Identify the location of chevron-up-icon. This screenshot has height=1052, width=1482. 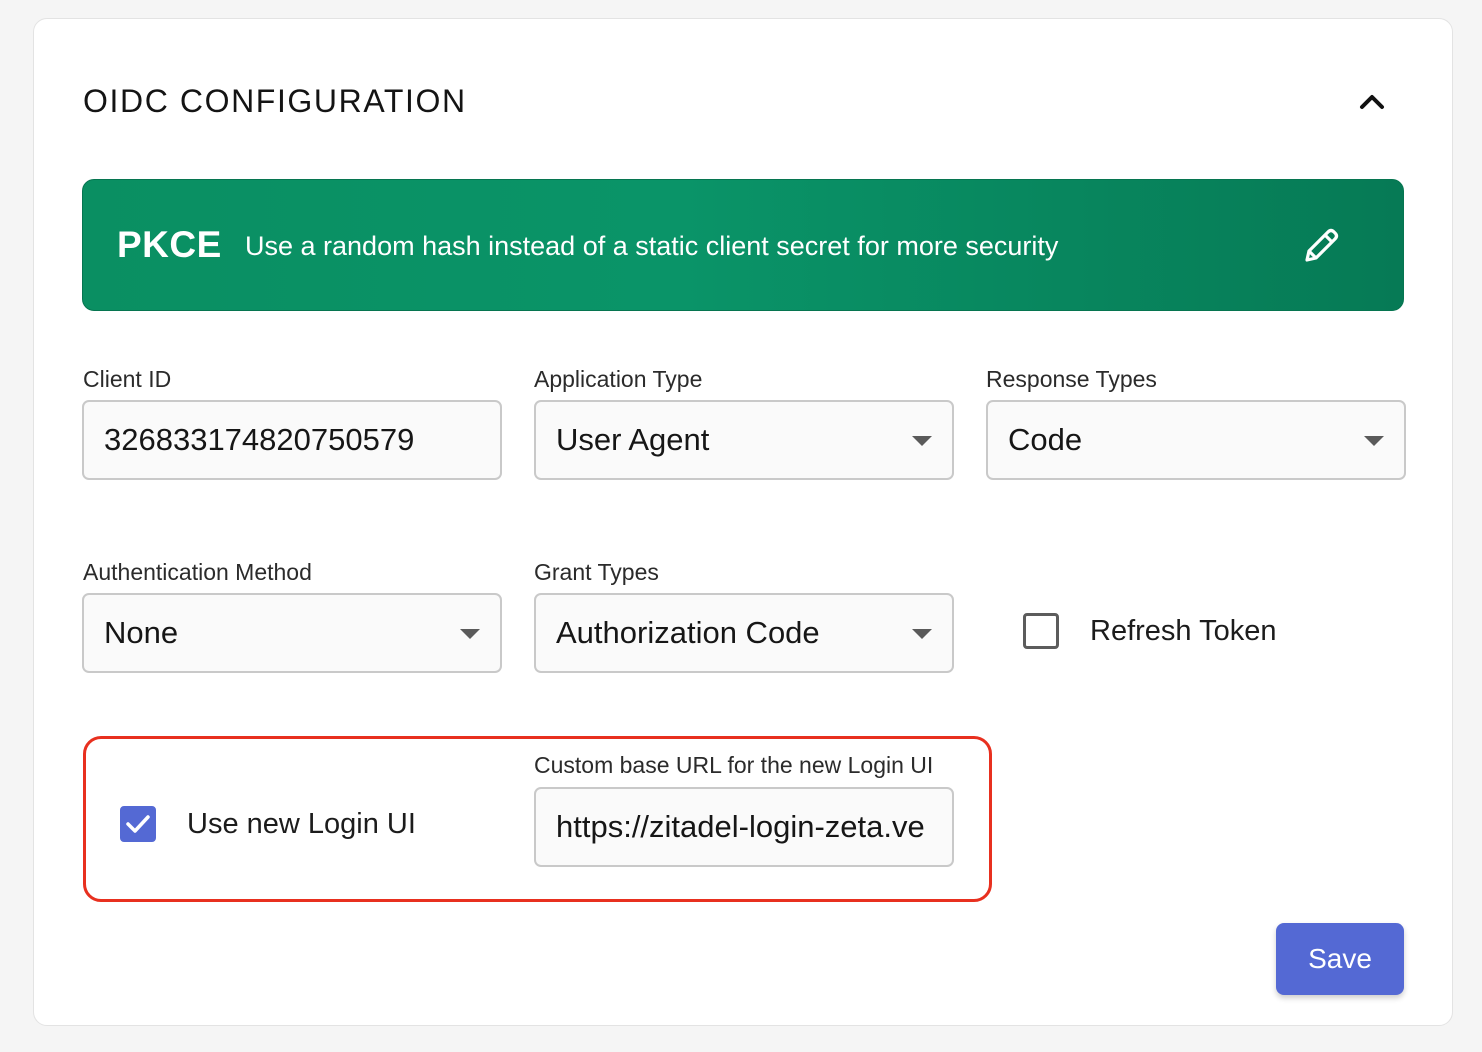
(1372, 102).